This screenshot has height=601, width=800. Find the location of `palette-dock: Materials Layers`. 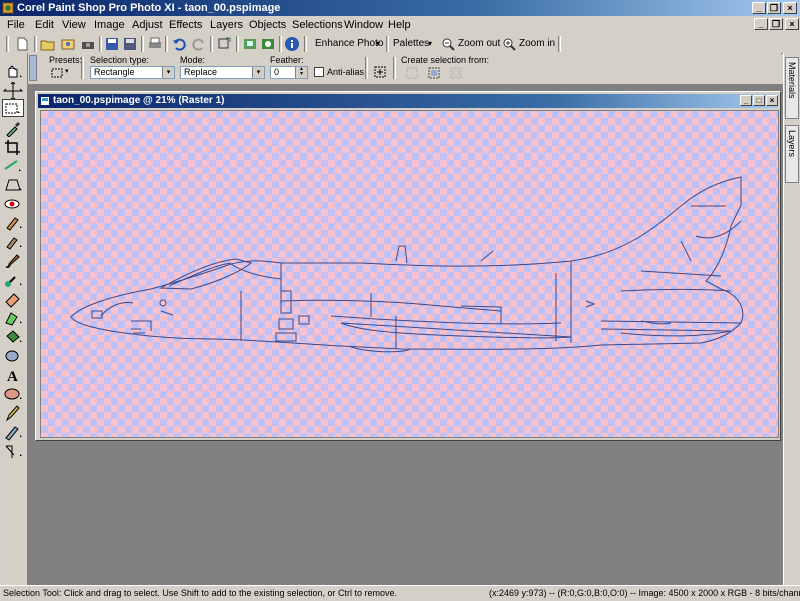

palette-dock: Materials Layers is located at coordinates (791, 319).